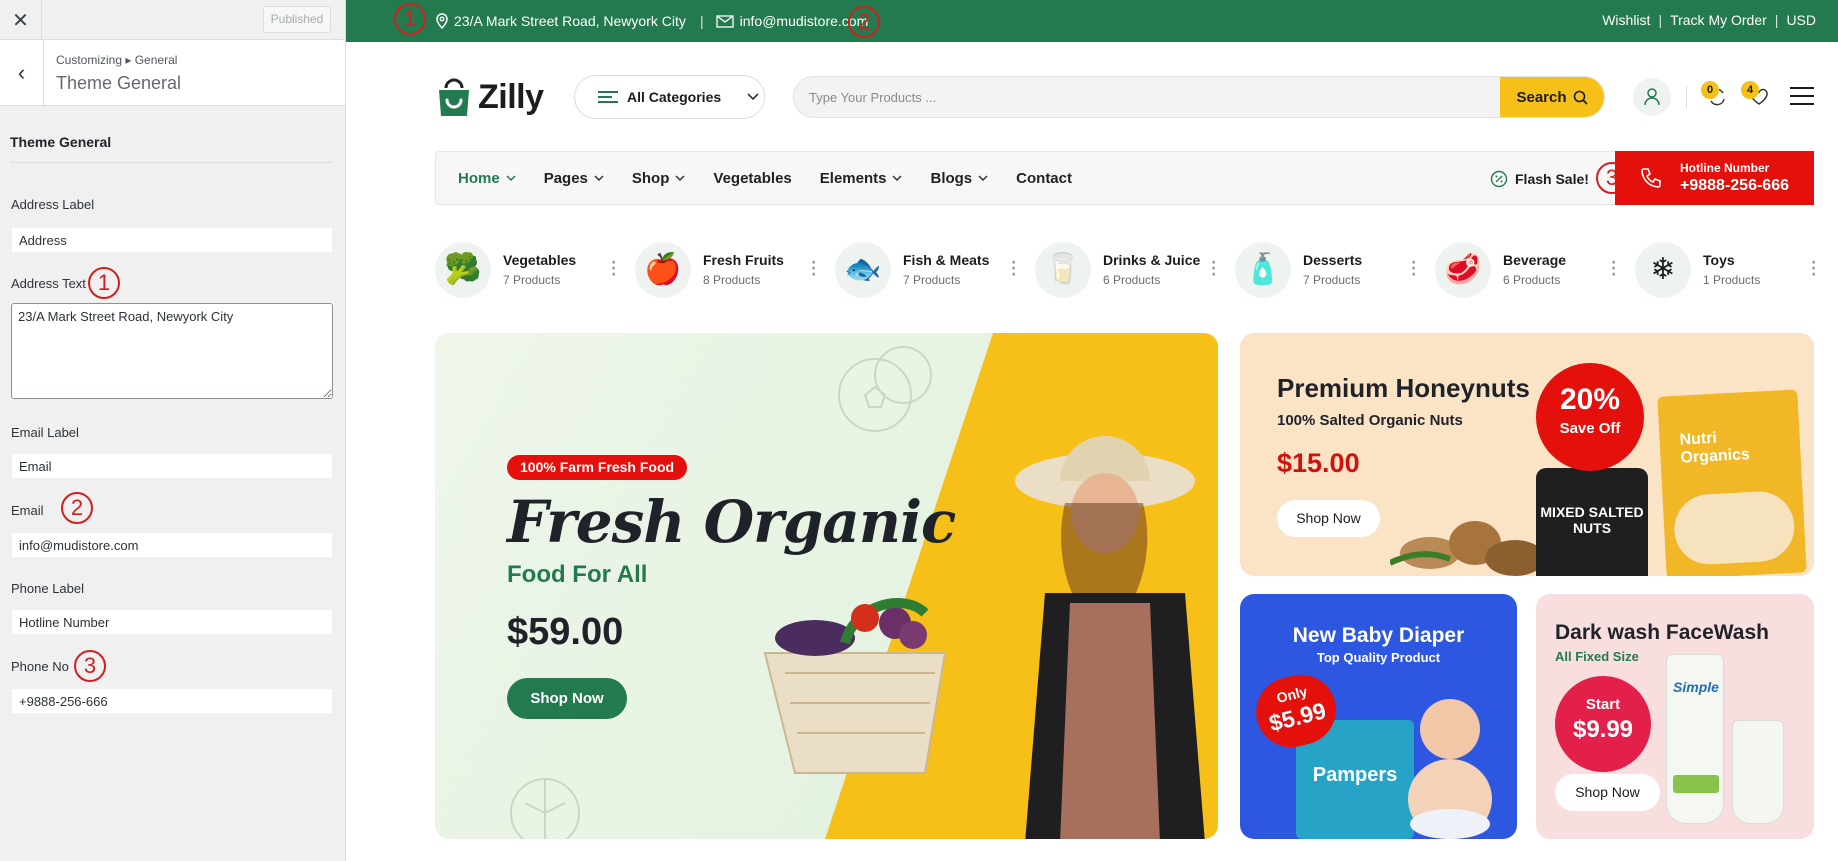 The height and width of the screenshot is (861, 1838). I want to click on milk-icon: 🥛, so click(1063, 270).